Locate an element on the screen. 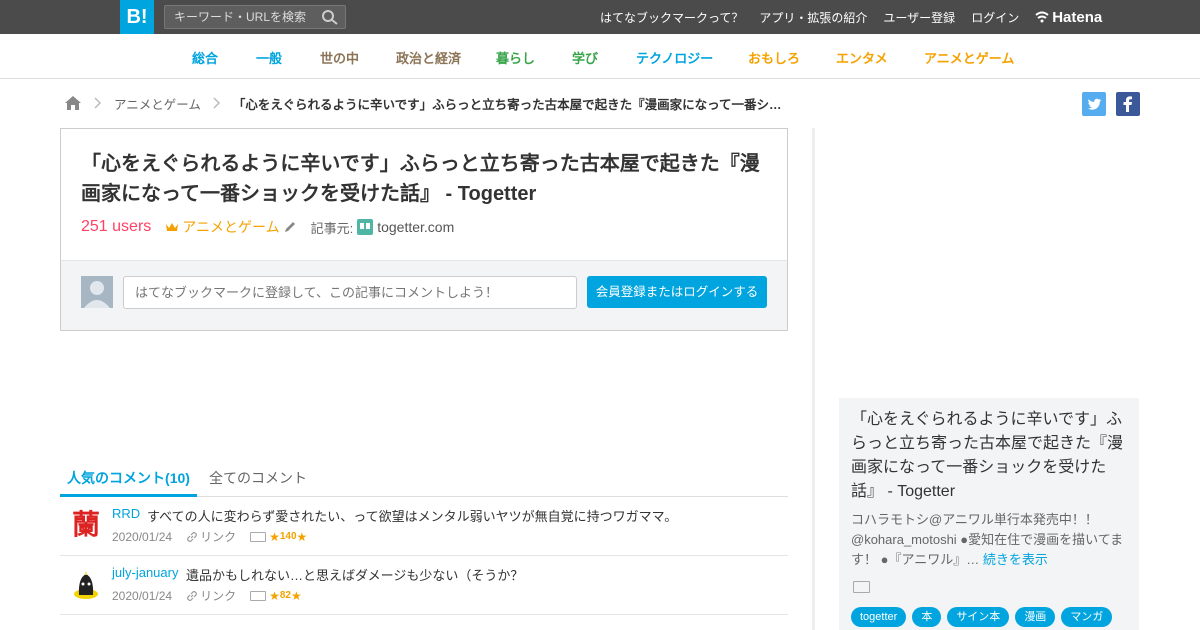  category-game: アニメとゲーム is located at coordinates (969, 57).